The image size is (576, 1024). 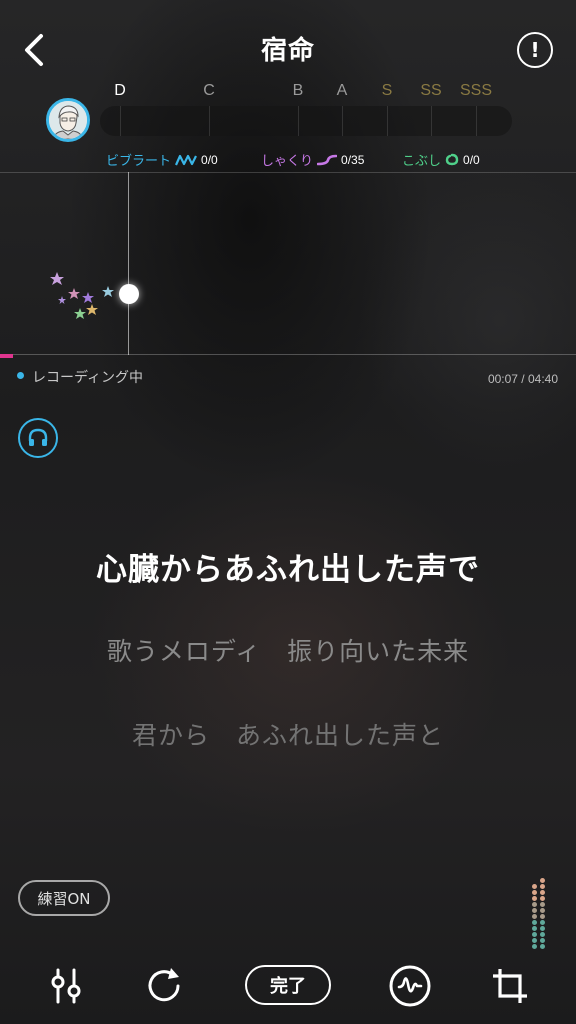 I want to click on volume-meter, so click(x=540, y=914).